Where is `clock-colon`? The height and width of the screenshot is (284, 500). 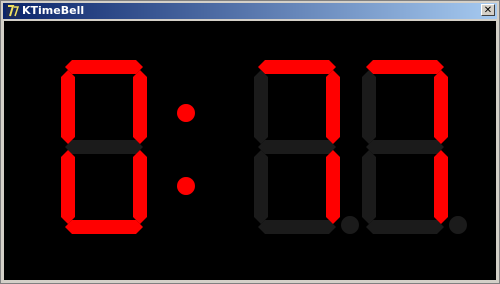
clock-colon is located at coordinates (186, 149).